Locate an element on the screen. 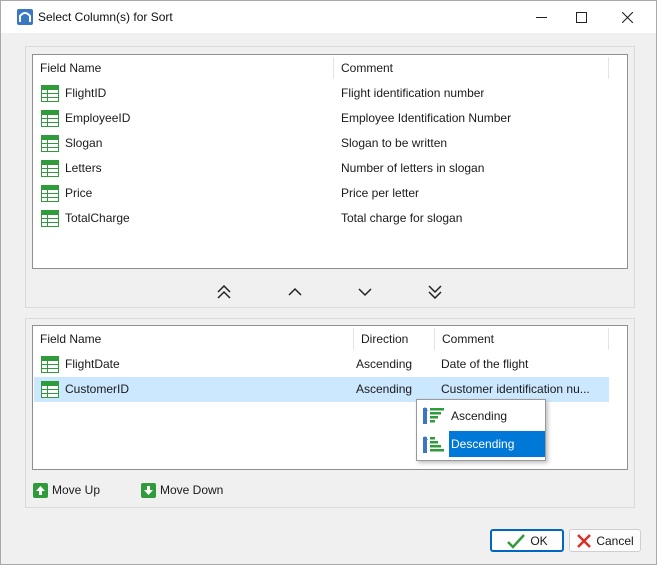 This screenshot has width=657, height=565. menu-item-label: Ascending is located at coordinates (479, 416).